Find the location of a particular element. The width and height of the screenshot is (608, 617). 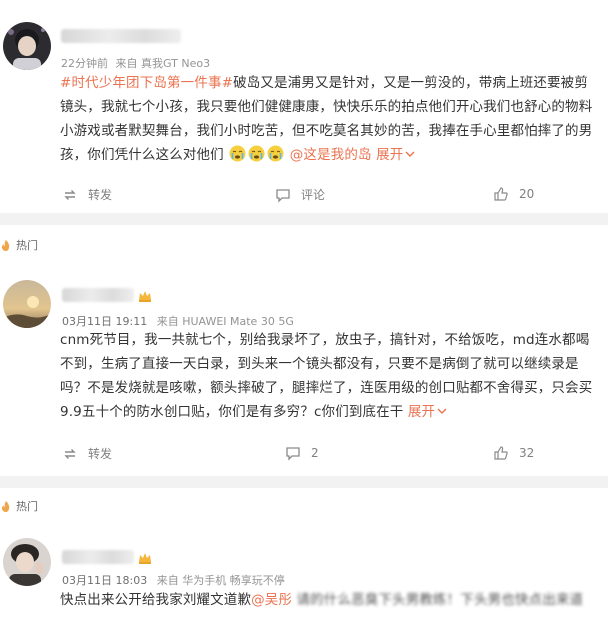

like-button: 32 is located at coordinates (513, 453).